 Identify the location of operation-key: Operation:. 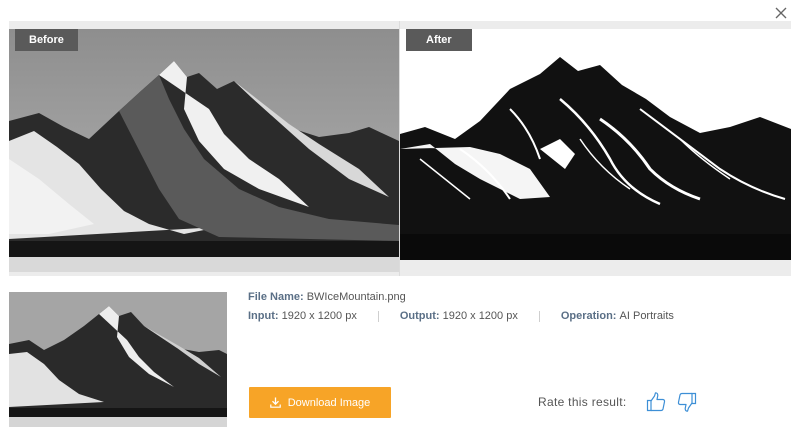
(588, 316).